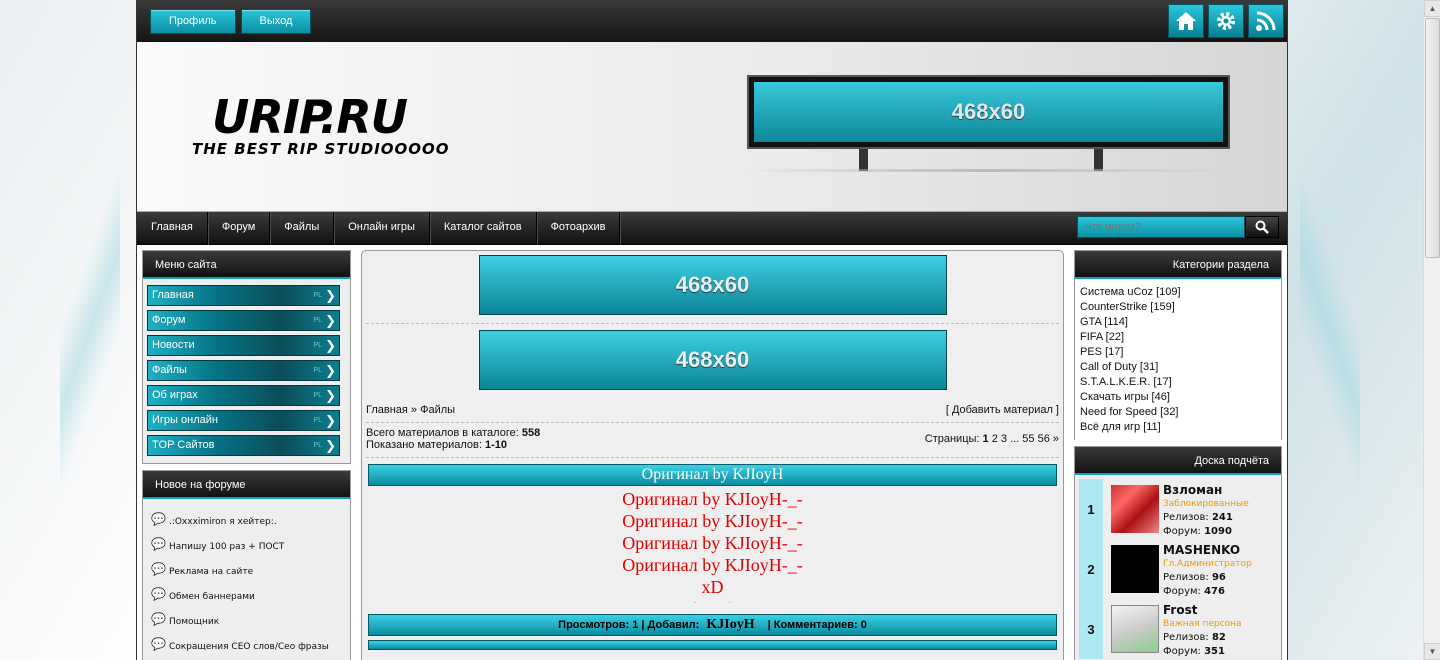 This screenshot has height=660, width=1440. What do you see at coordinates (1207, 550) in the screenshot?
I see `user-name: MASHENKO` at bounding box center [1207, 550].